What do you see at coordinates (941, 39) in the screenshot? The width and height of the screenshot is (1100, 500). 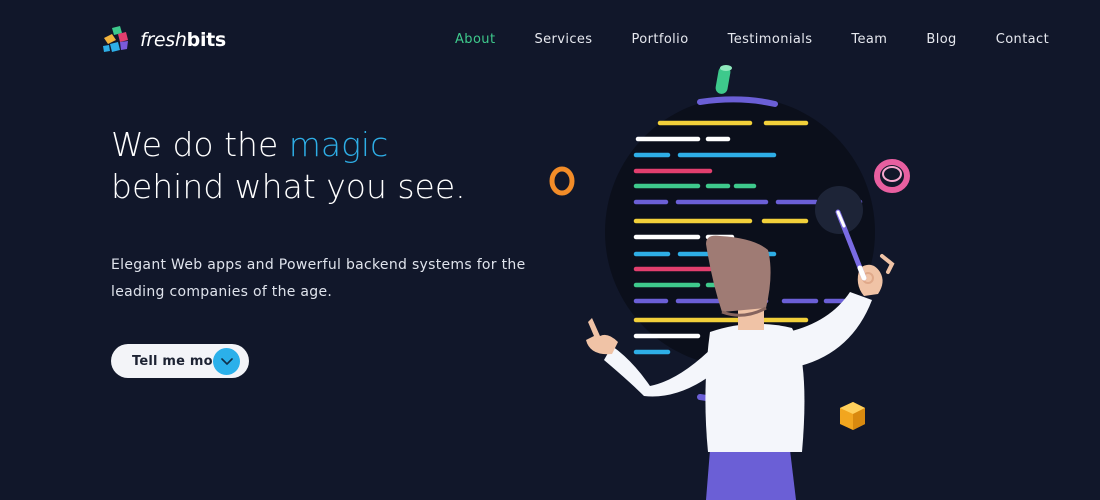 I see `nav-item-blog: Blog` at bounding box center [941, 39].